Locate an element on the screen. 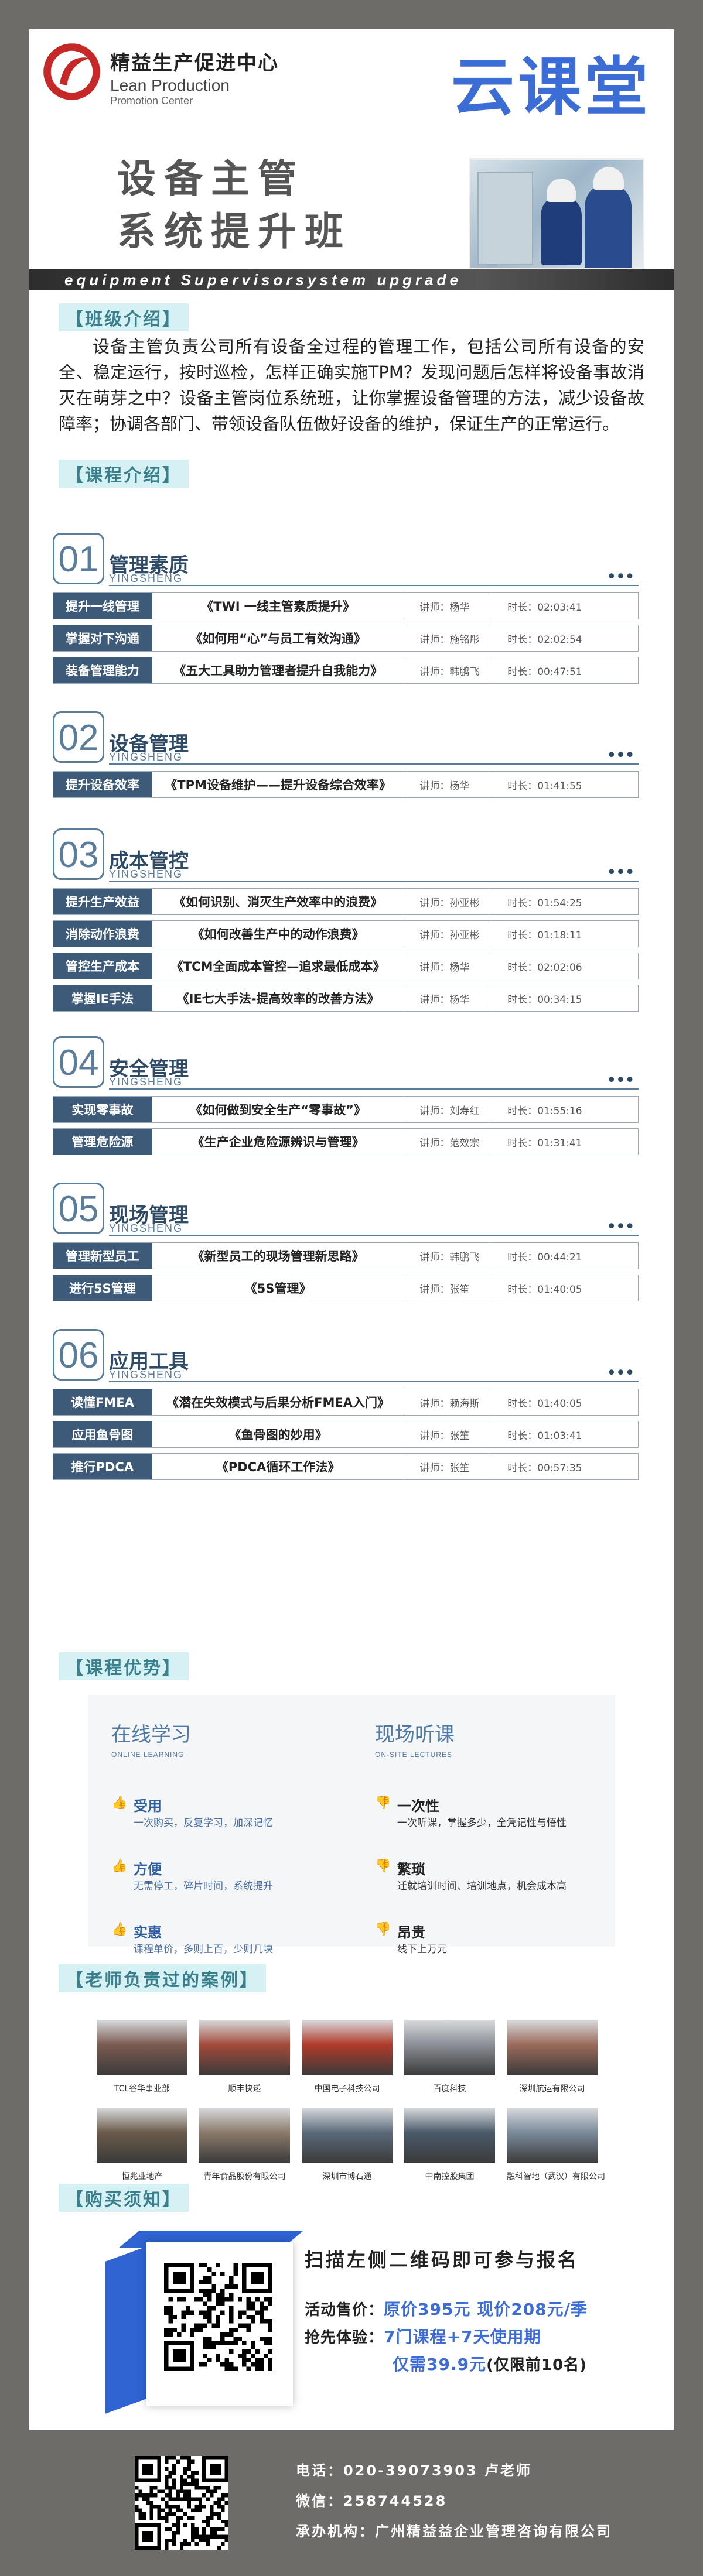  course-tag: 消除动作浪费 is located at coordinates (102, 934).